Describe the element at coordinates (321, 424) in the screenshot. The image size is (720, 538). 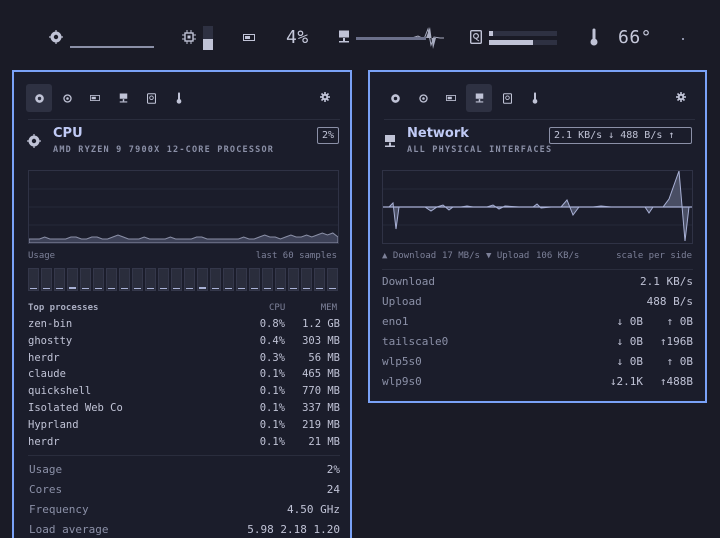
I see `process-mem: 219 MB` at that location.